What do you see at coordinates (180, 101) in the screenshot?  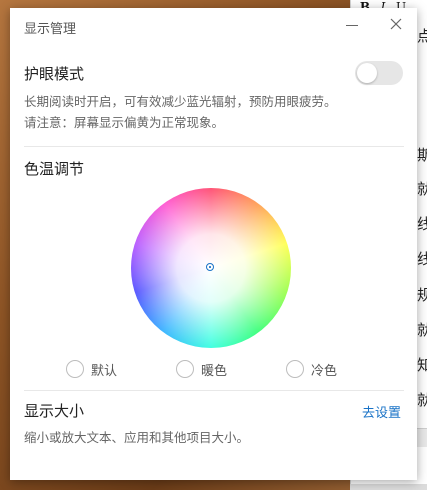 I see `eye-protection-description-line: 长期阅读时开启，可有效减少蓝光辐射，预防用眼疲劳。` at bounding box center [180, 101].